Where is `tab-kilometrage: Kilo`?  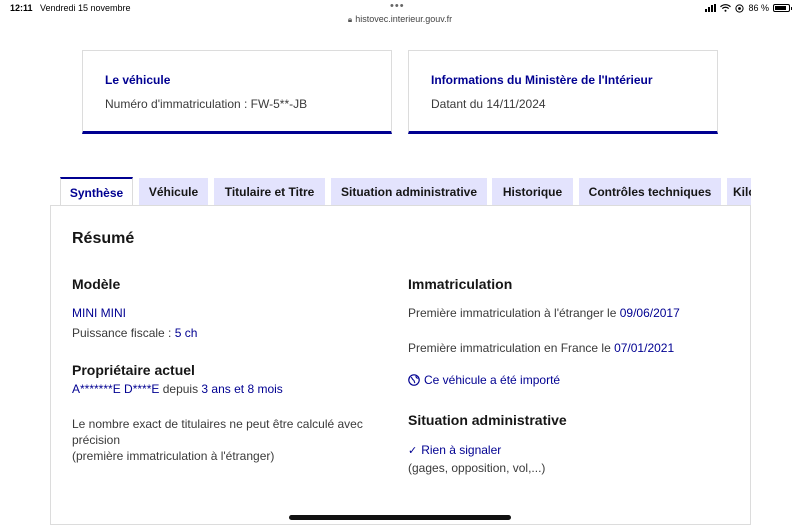
tab-kilometrage: Kilo is located at coordinates (739, 191).